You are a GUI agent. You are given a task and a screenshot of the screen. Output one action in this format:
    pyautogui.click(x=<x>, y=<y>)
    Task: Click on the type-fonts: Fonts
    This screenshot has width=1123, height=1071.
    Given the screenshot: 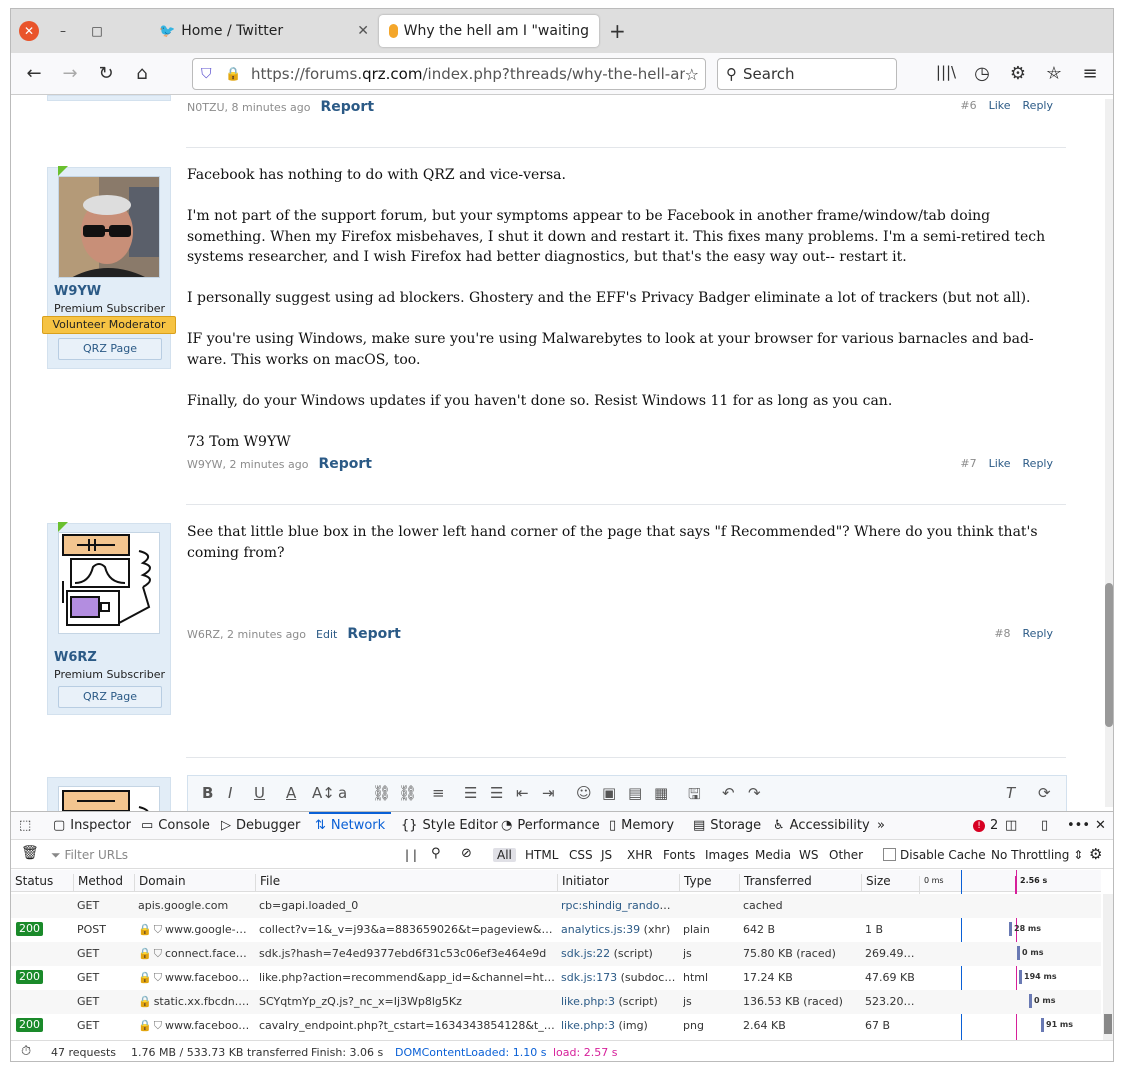 What is the action you would take?
    pyautogui.click(x=679, y=855)
    